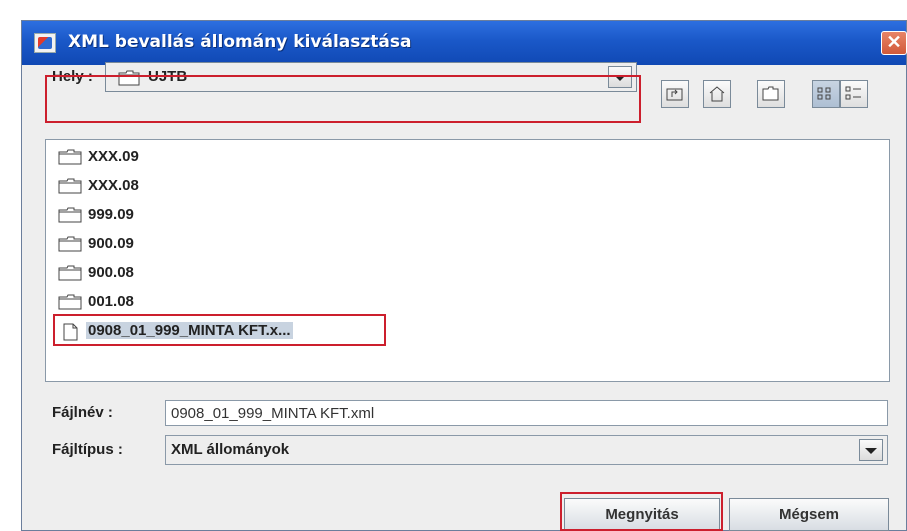 This screenshot has height=531, width=907. What do you see at coordinates (642, 514) in the screenshot?
I see `open-button: Megnyitás` at bounding box center [642, 514].